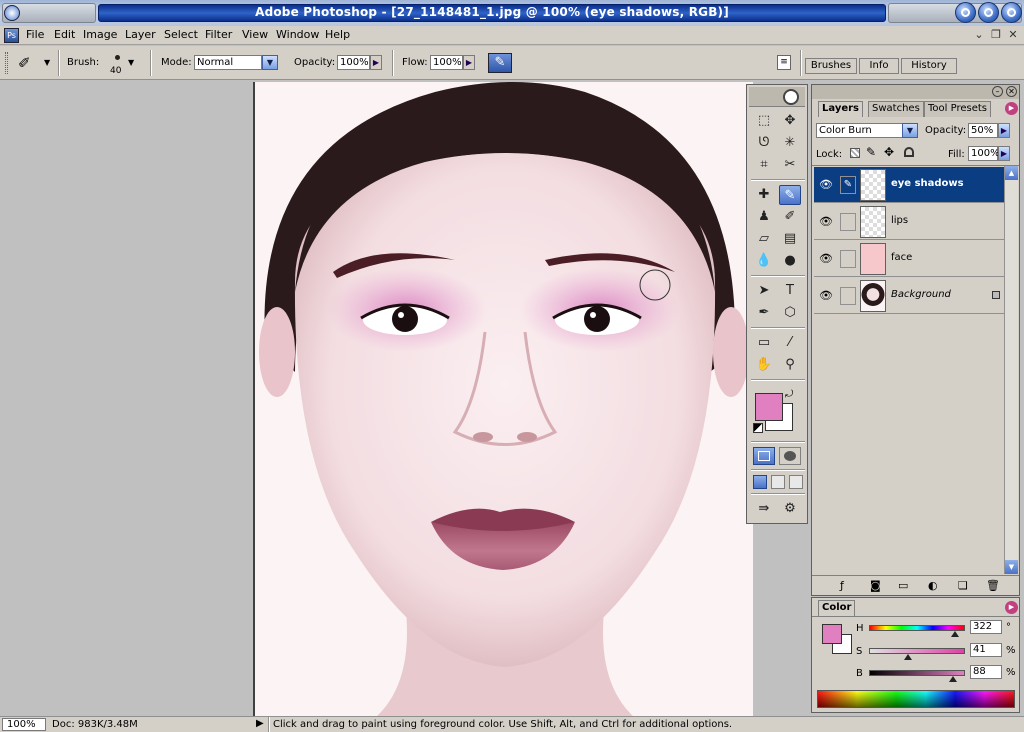  What do you see at coordinates (337, 34) in the screenshot?
I see `menu-help: Help` at bounding box center [337, 34].